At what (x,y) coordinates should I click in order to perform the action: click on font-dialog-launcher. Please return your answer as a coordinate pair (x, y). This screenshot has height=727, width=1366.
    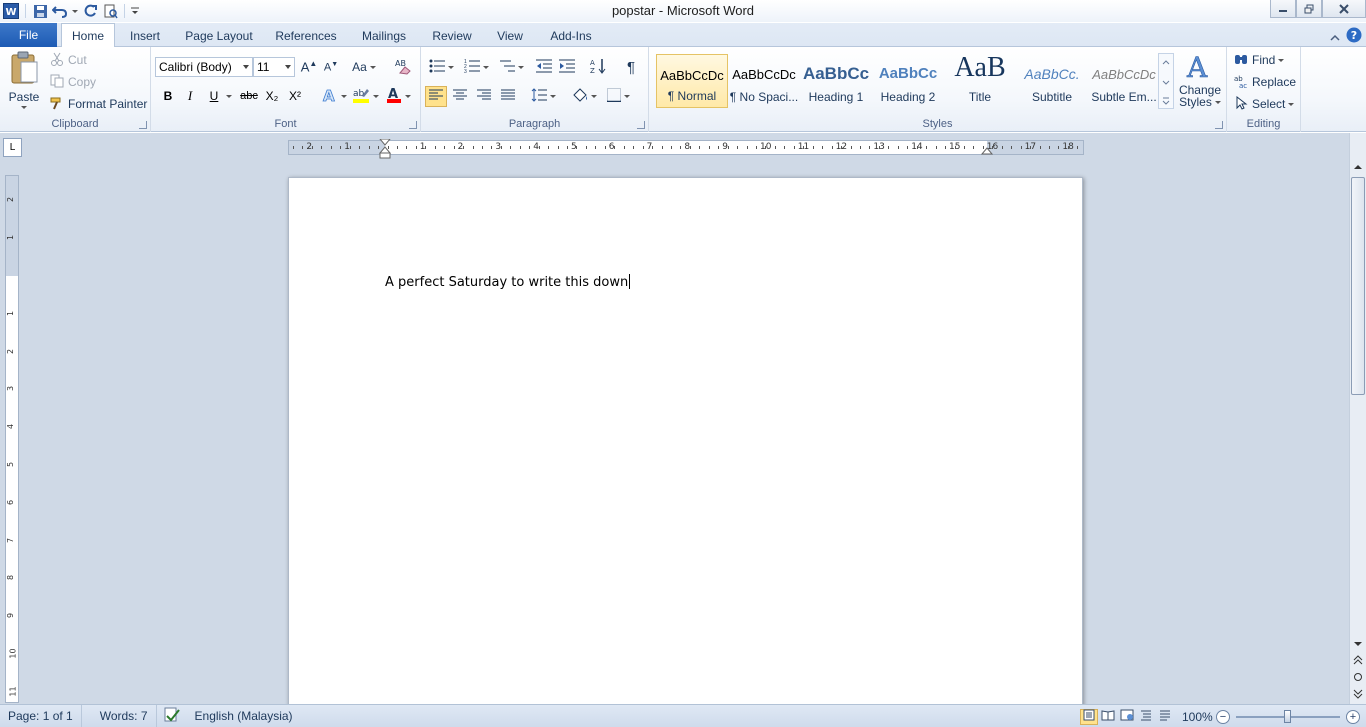
    Looking at the image, I should click on (413, 125).